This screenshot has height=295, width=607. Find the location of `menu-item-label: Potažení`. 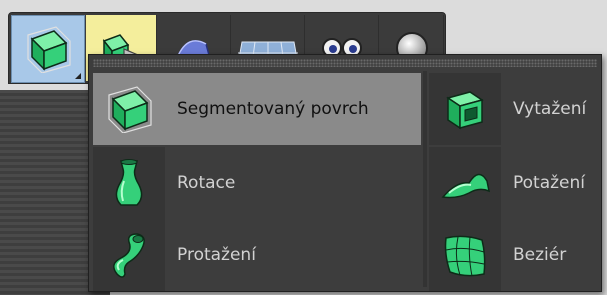

menu-item-label: Potažení is located at coordinates (549, 183).